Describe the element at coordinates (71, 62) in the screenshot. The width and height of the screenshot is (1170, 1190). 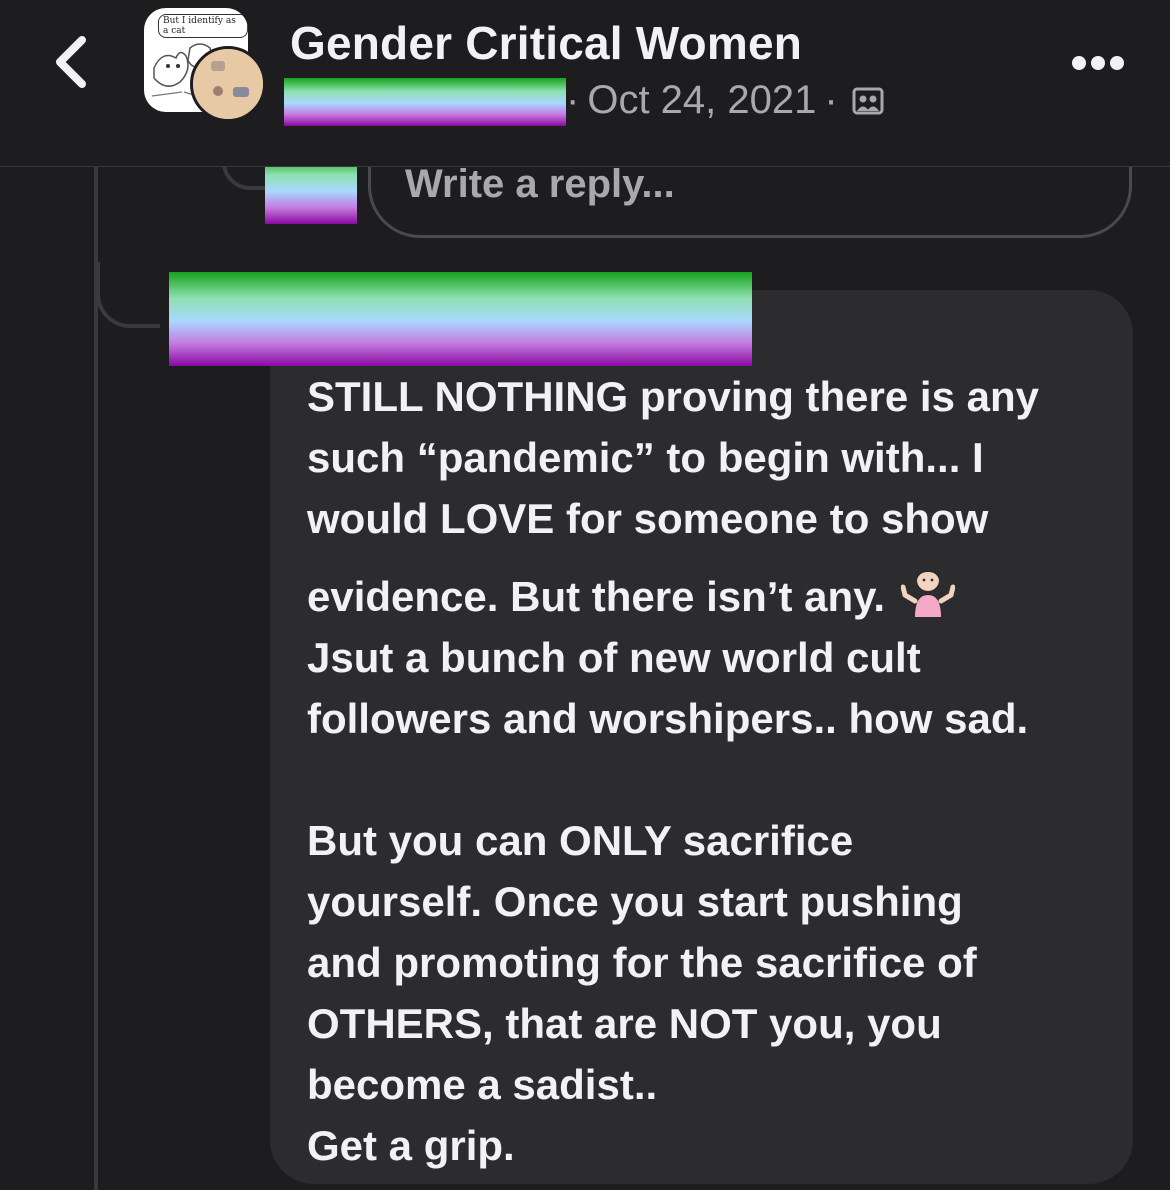
I see `chevron-left-icon` at that location.